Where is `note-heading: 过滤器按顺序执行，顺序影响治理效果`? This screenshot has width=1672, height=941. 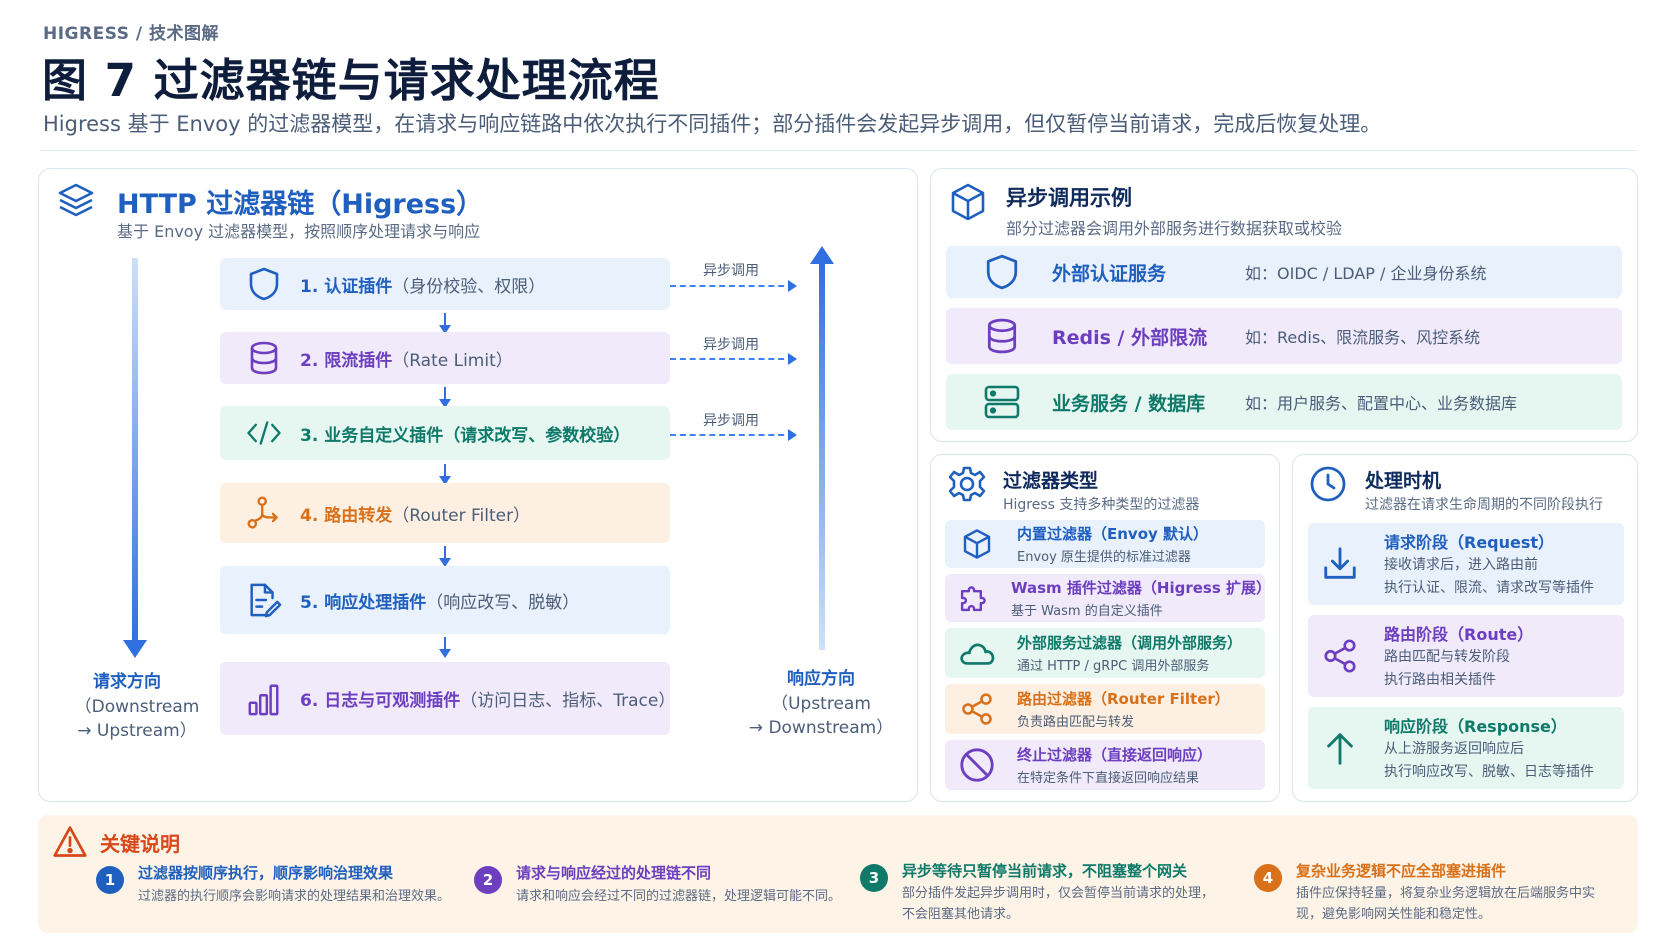
note-heading: 过滤器按顺序执行，顺序影响治理效果 is located at coordinates (266, 873).